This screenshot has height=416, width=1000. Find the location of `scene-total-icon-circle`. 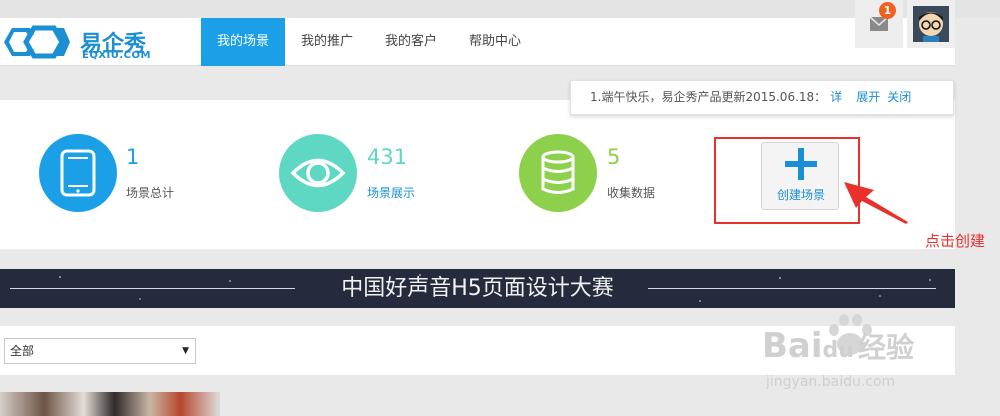

scene-total-icon-circle is located at coordinates (78, 173).